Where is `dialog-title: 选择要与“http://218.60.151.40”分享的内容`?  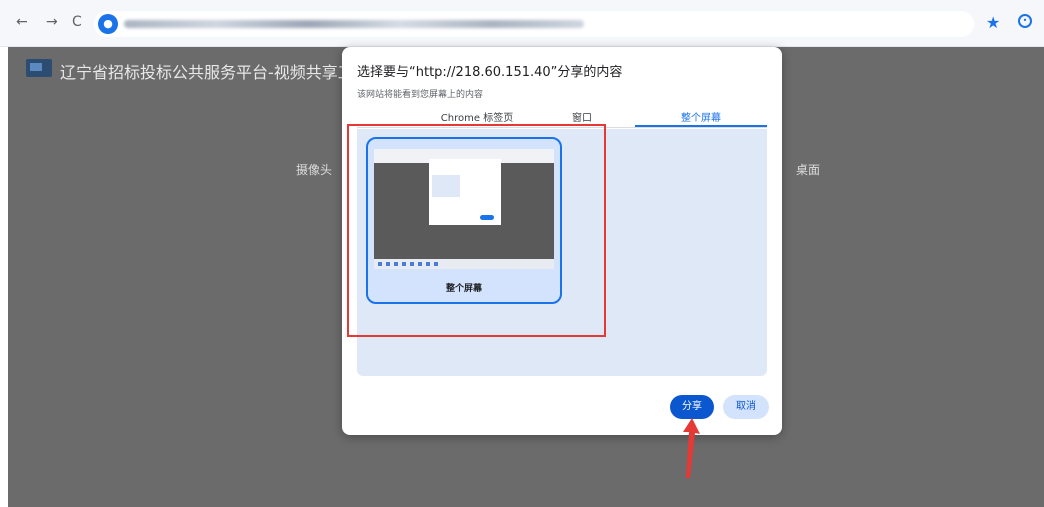
dialog-title: 选择要与“http://218.60.151.40”分享的内容 is located at coordinates (490, 72).